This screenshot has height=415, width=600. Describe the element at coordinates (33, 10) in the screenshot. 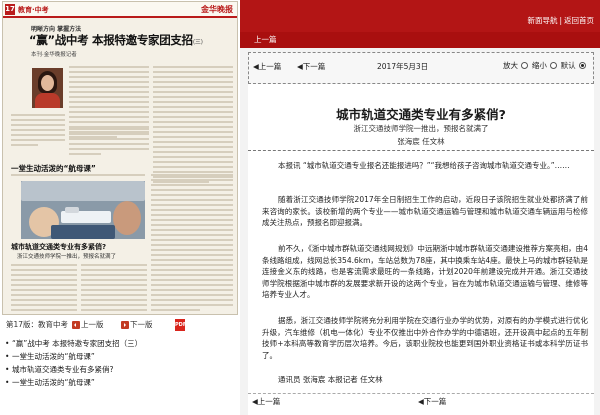

I see `page-section-label: 教育·中考` at that location.